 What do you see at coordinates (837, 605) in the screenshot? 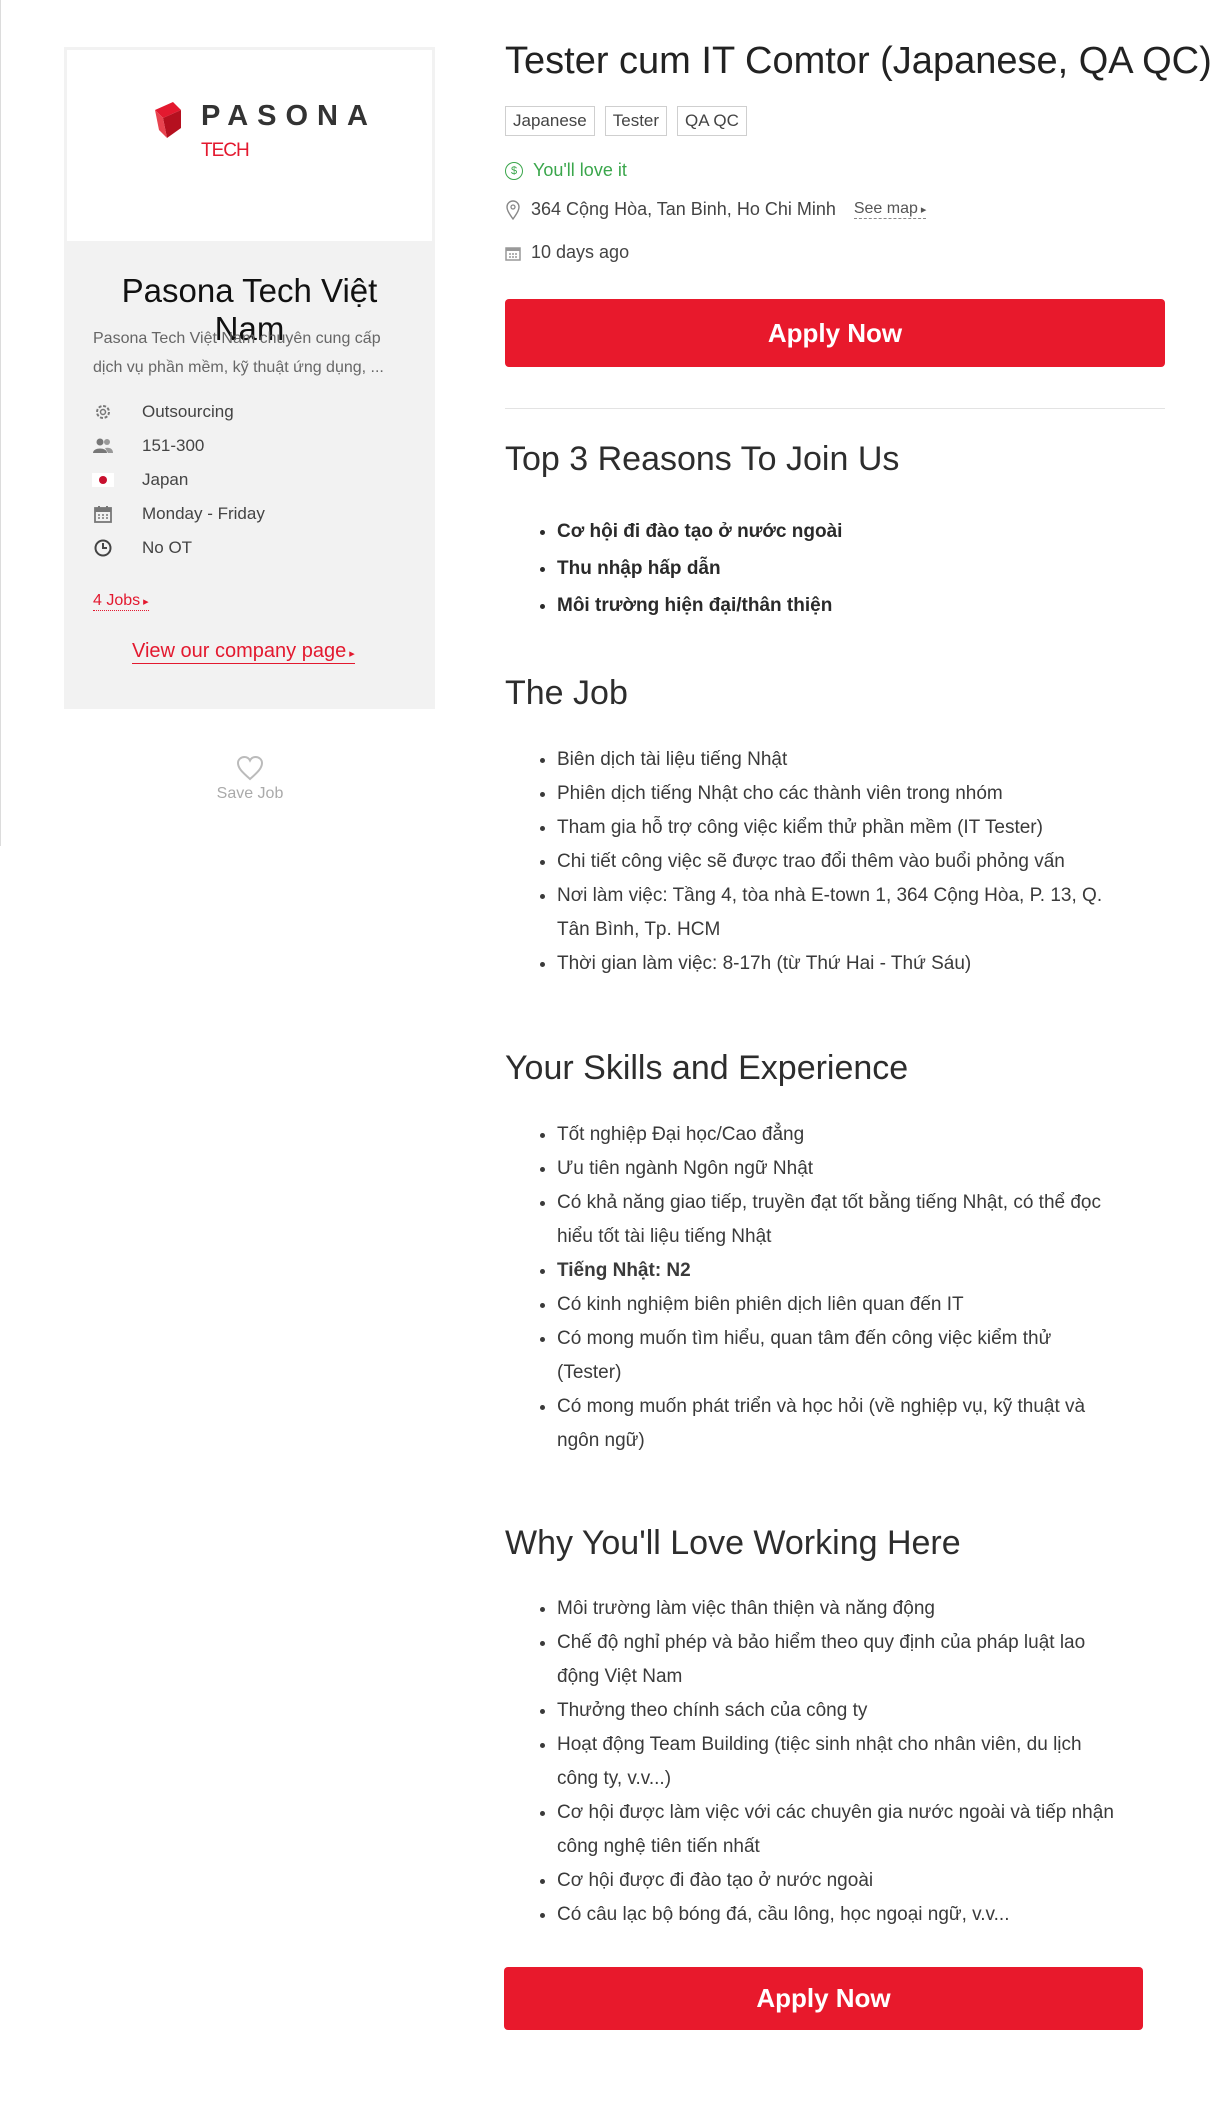
I see `list-item: Môi trường hiện đại/thân thiện` at bounding box center [837, 605].